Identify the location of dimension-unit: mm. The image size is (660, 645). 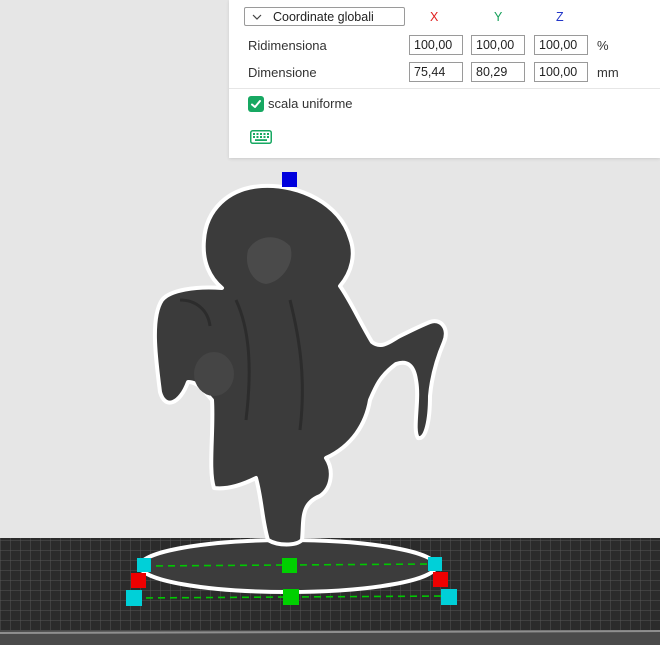
(608, 72).